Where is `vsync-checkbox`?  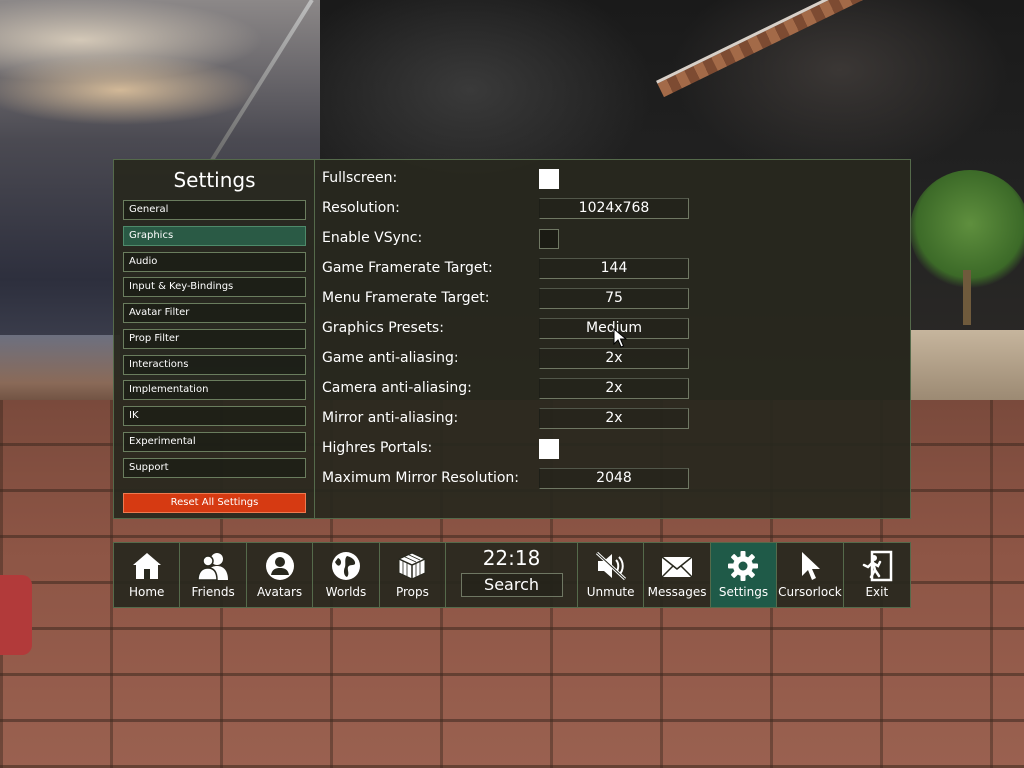 vsync-checkbox is located at coordinates (549, 239).